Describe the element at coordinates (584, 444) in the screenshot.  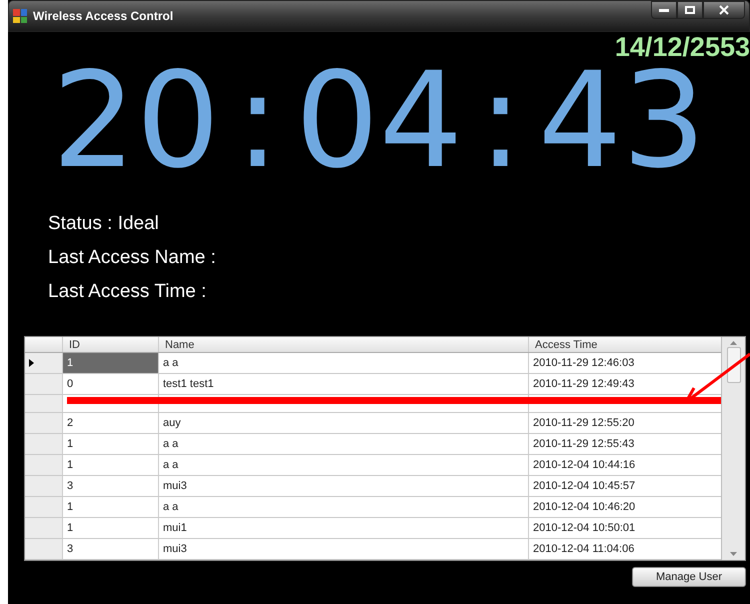
I see `table-cell-text: 2010-11-29 12:55:43` at that location.